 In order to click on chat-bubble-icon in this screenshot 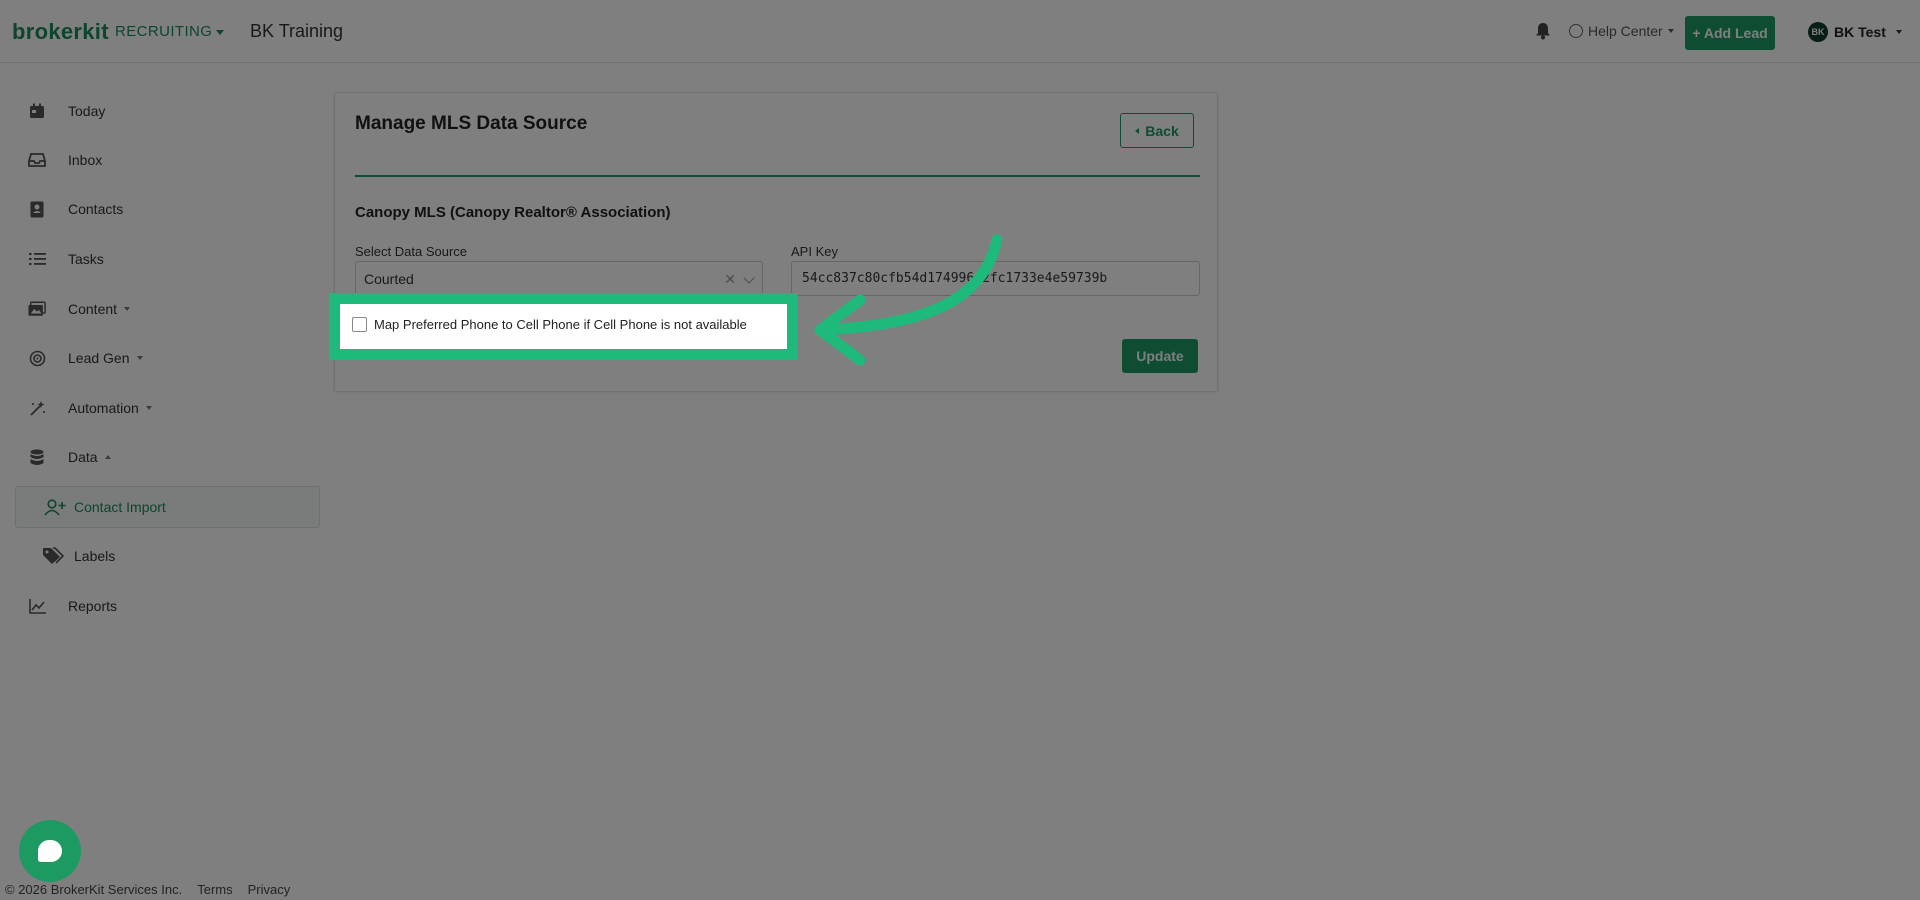, I will do `click(50, 851)`.